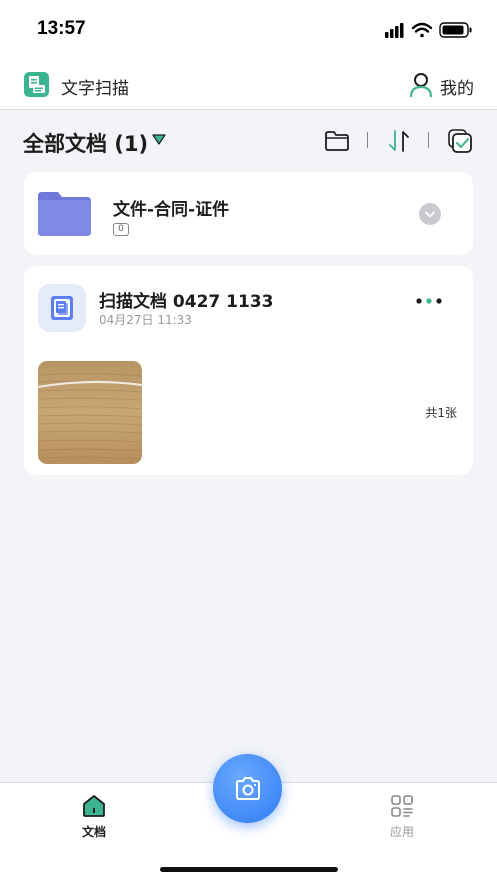 This screenshot has height=883, width=497. I want to click on camera-icon, so click(248, 788).